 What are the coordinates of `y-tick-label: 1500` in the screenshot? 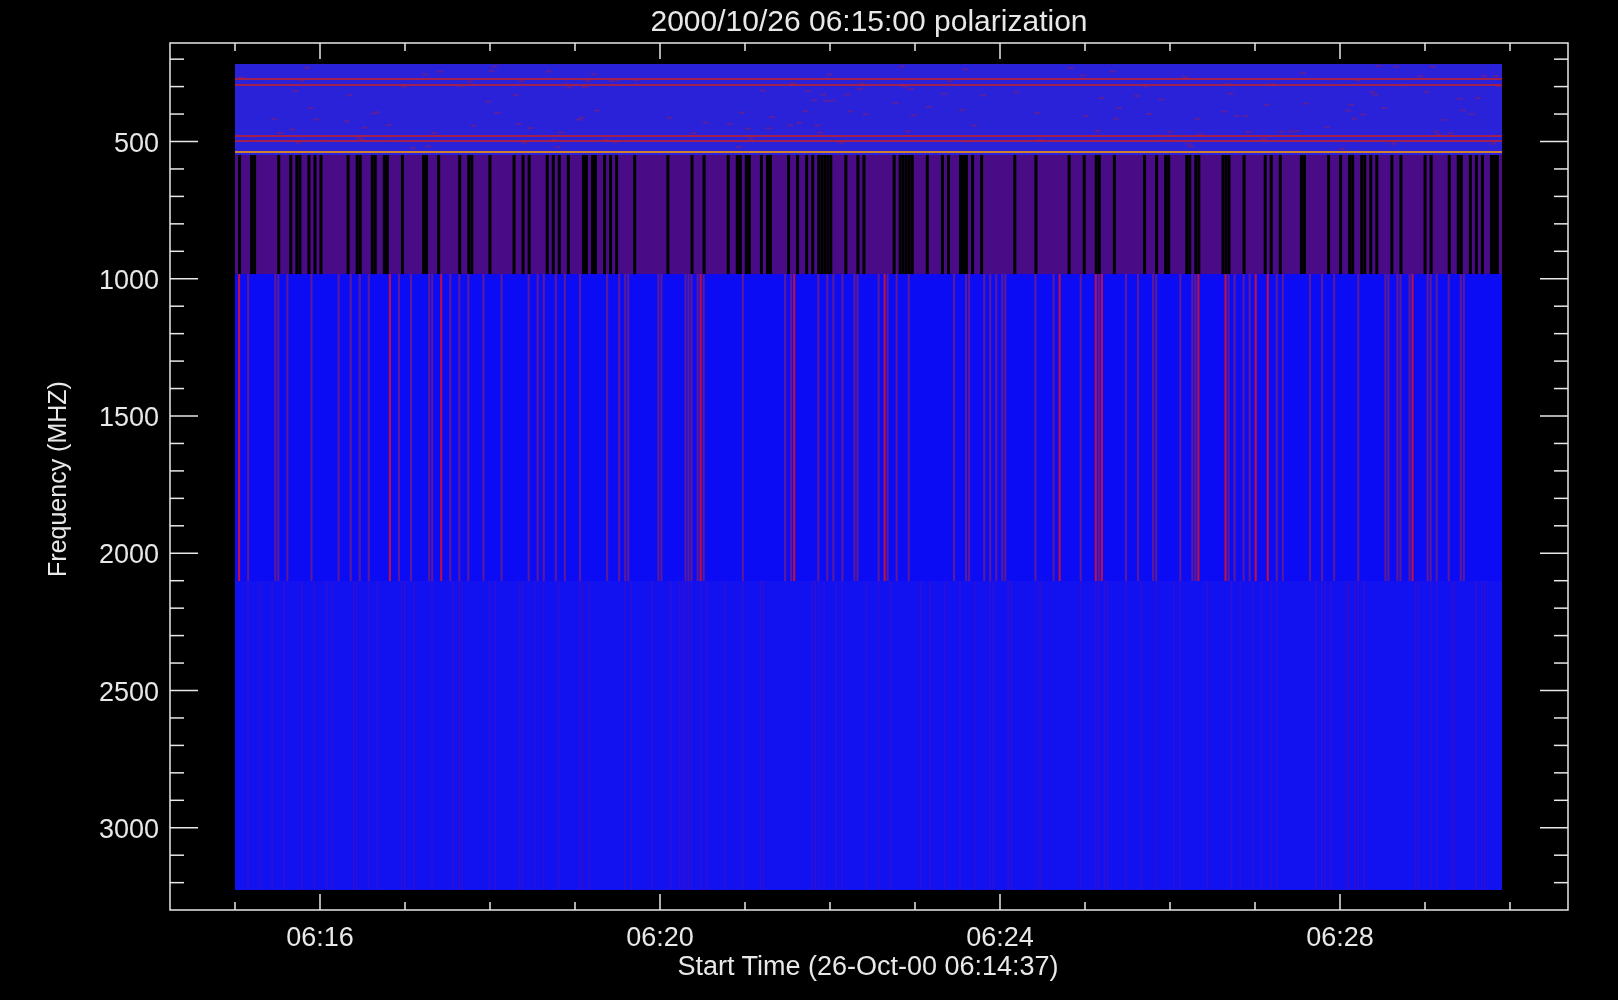 It's located at (128, 417).